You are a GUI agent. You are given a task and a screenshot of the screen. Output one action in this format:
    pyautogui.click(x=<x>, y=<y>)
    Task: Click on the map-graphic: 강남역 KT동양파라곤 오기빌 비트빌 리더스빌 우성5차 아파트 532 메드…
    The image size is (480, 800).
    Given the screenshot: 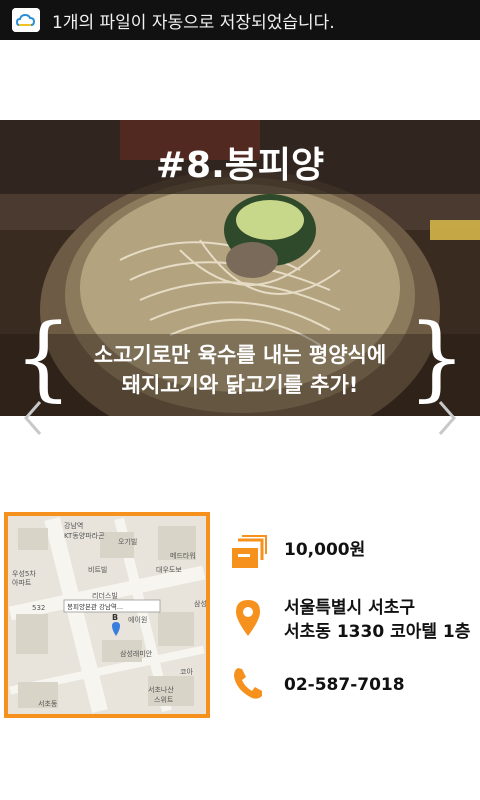 What is the action you would take?
    pyautogui.click(x=107, y=615)
    